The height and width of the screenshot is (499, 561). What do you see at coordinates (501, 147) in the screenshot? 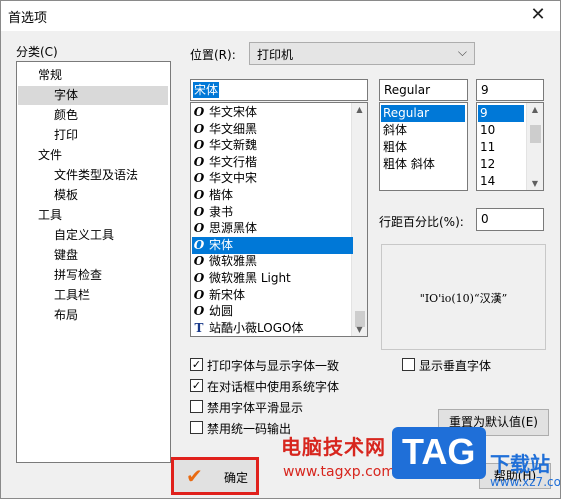
I see `font-size-item: 11` at bounding box center [501, 147].